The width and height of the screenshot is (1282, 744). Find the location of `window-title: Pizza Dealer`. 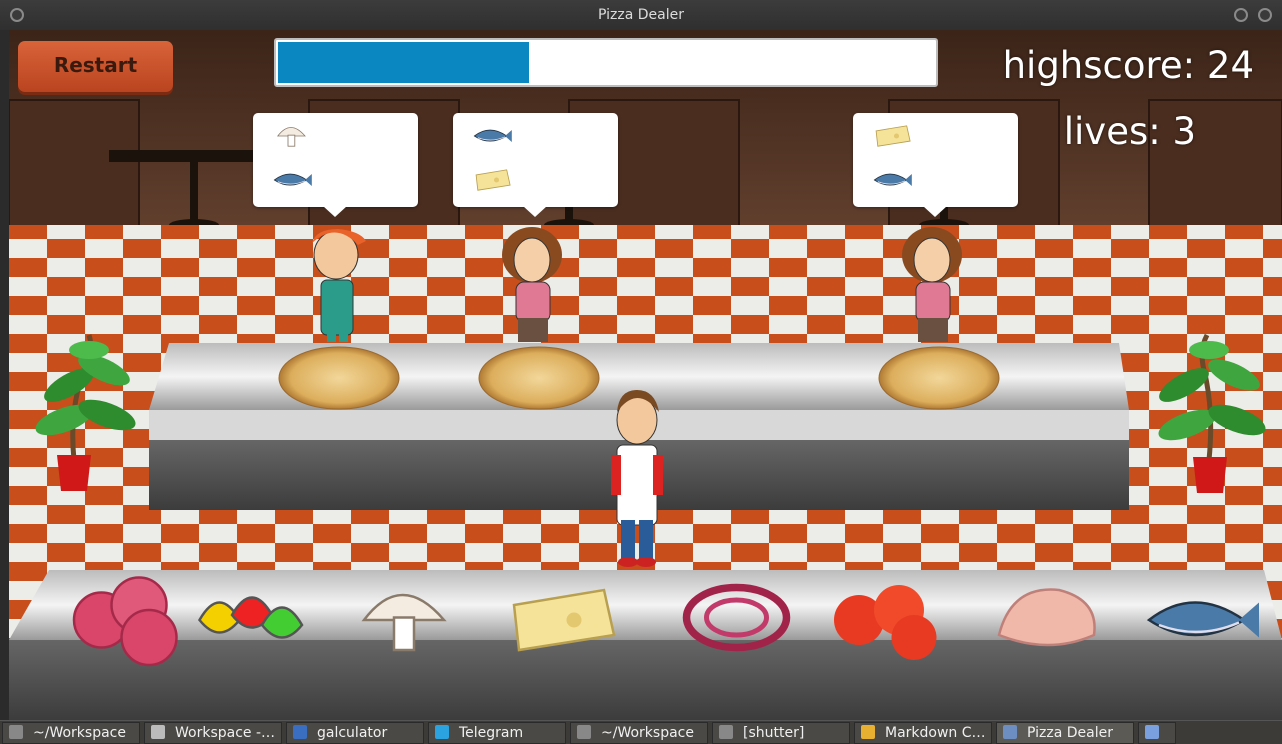

window-title: Pizza Dealer is located at coordinates (641, 15).